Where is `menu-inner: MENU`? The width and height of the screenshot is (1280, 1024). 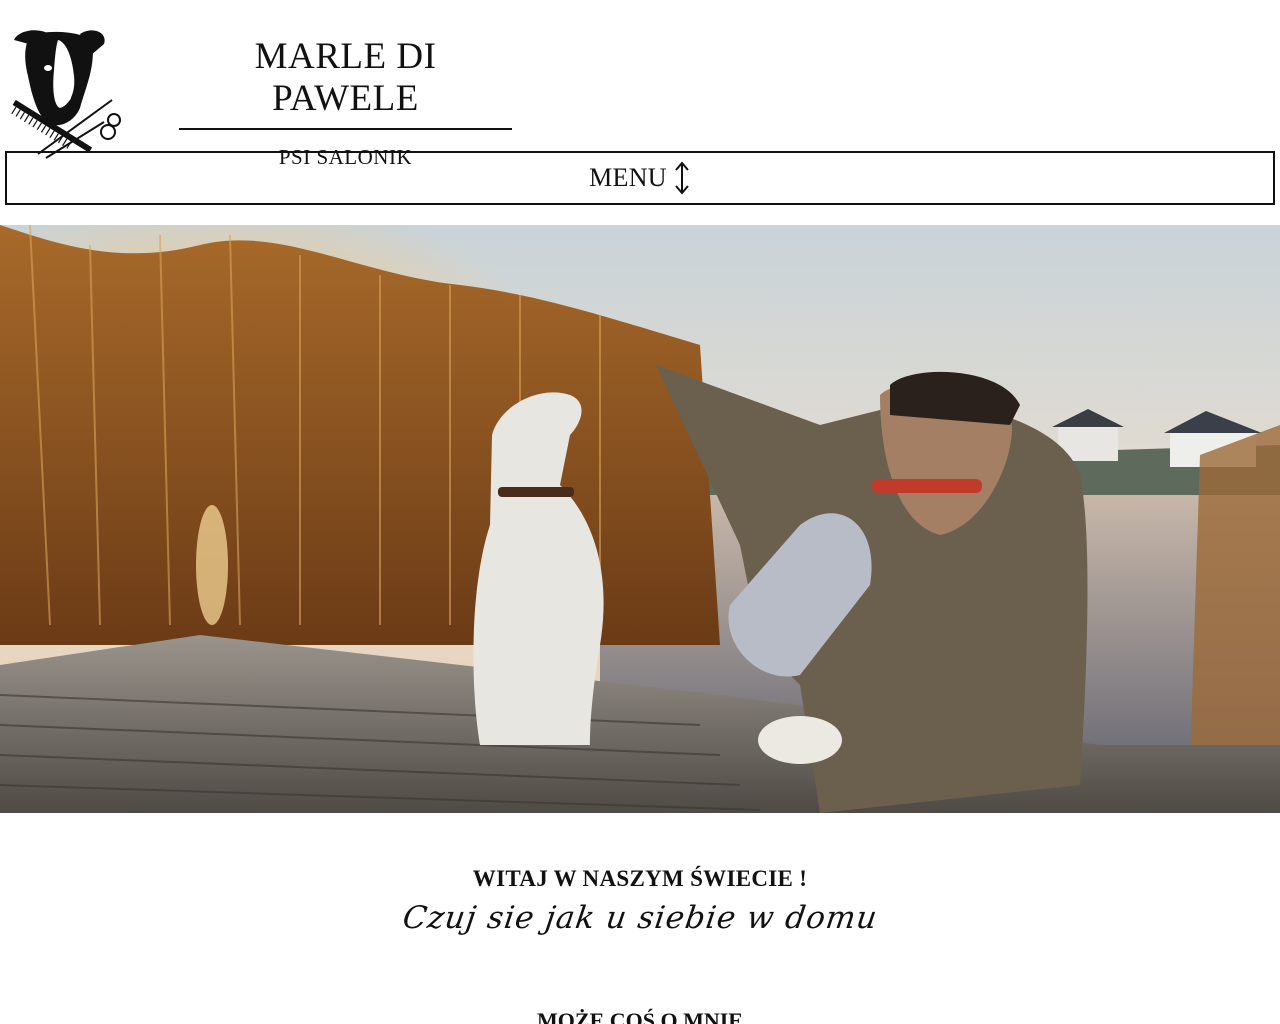 menu-inner: MENU is located at coordinates (640, 178).